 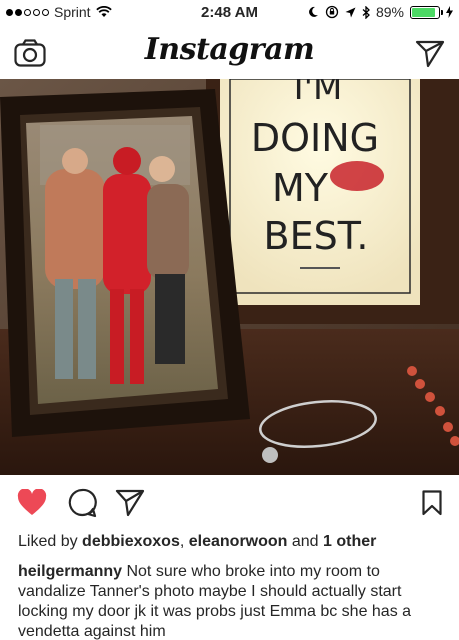 I want to click on battery-icon, so click(x=426, y=12).